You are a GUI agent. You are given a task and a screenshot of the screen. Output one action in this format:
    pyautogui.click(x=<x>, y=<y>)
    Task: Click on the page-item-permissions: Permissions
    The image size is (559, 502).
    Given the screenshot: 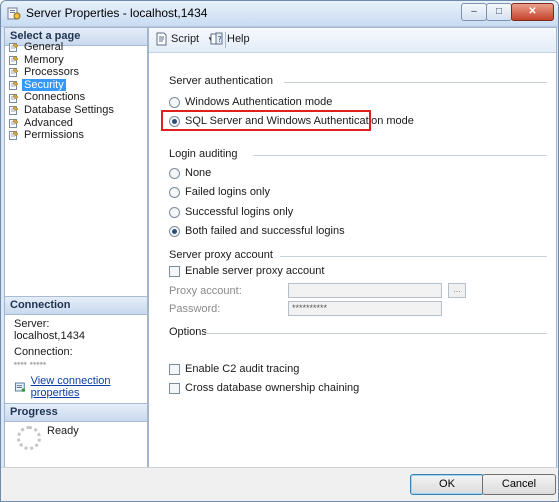 What is the action you would take?
    pyautogui.click(x=77, y=135)
    